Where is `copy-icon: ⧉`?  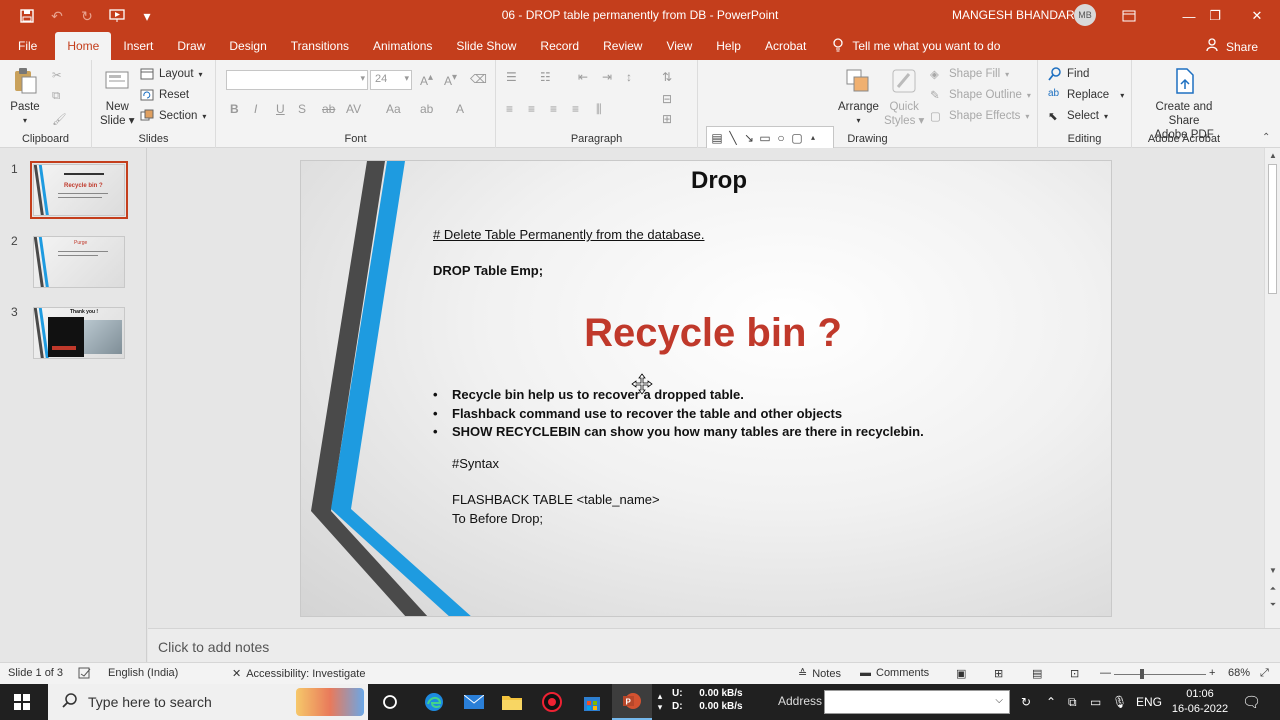
copy-icon: ⧉ is located at coordinates (56, 96).